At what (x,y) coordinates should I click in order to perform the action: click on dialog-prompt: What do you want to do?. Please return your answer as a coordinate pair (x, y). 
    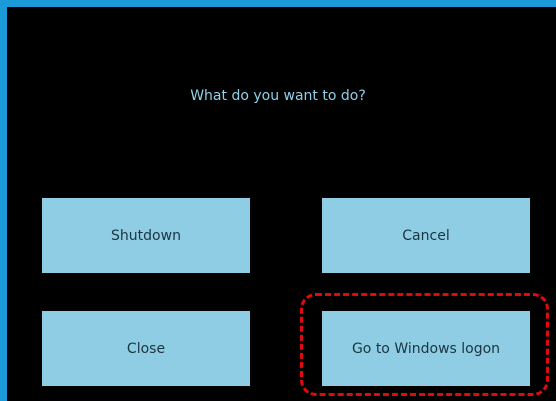
    Looking at the image, I should click on (278, 96).